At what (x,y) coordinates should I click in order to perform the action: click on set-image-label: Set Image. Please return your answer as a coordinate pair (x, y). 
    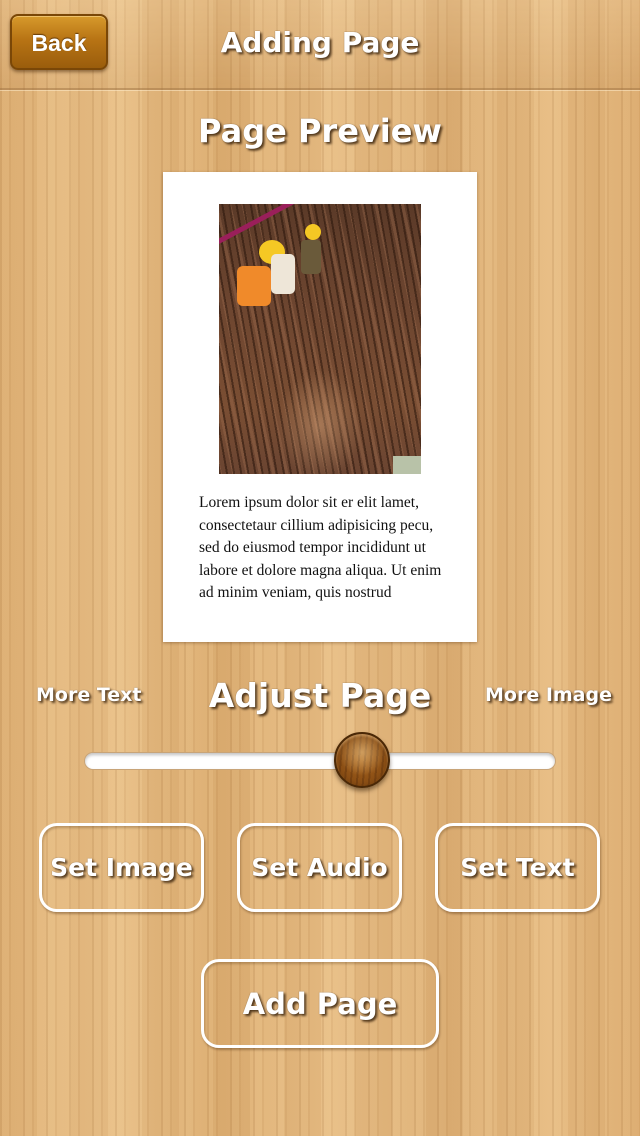
    Looking at the image, I should click on (121, 867).